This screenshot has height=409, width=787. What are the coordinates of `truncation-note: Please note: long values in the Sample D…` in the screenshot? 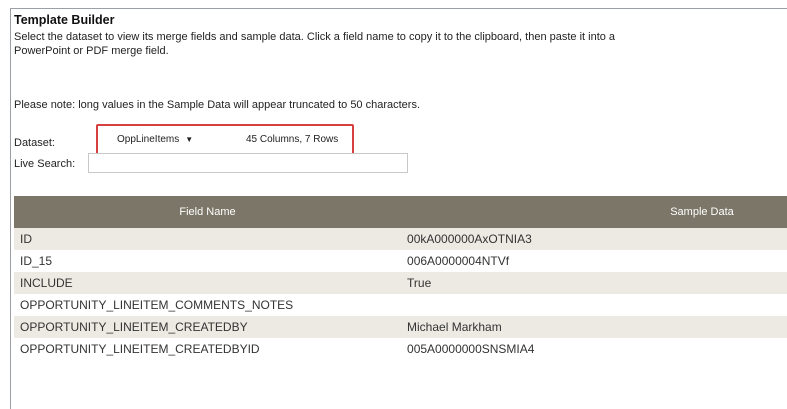 It's located at (217, 105).